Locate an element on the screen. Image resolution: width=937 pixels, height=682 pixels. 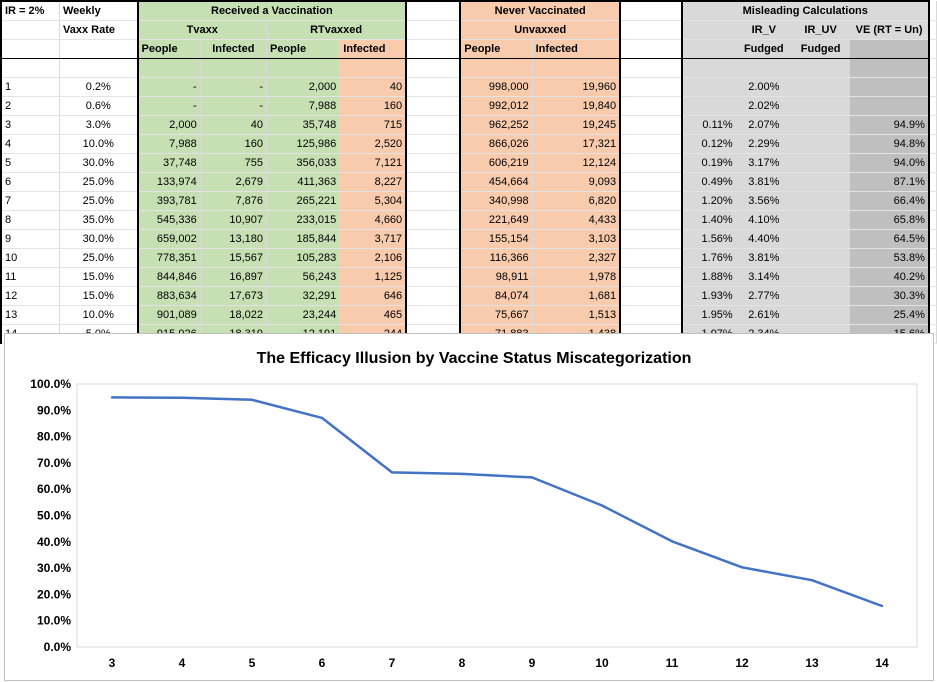
vaxx-rate-cell: 10.0% is located at coordinates (99, 315).